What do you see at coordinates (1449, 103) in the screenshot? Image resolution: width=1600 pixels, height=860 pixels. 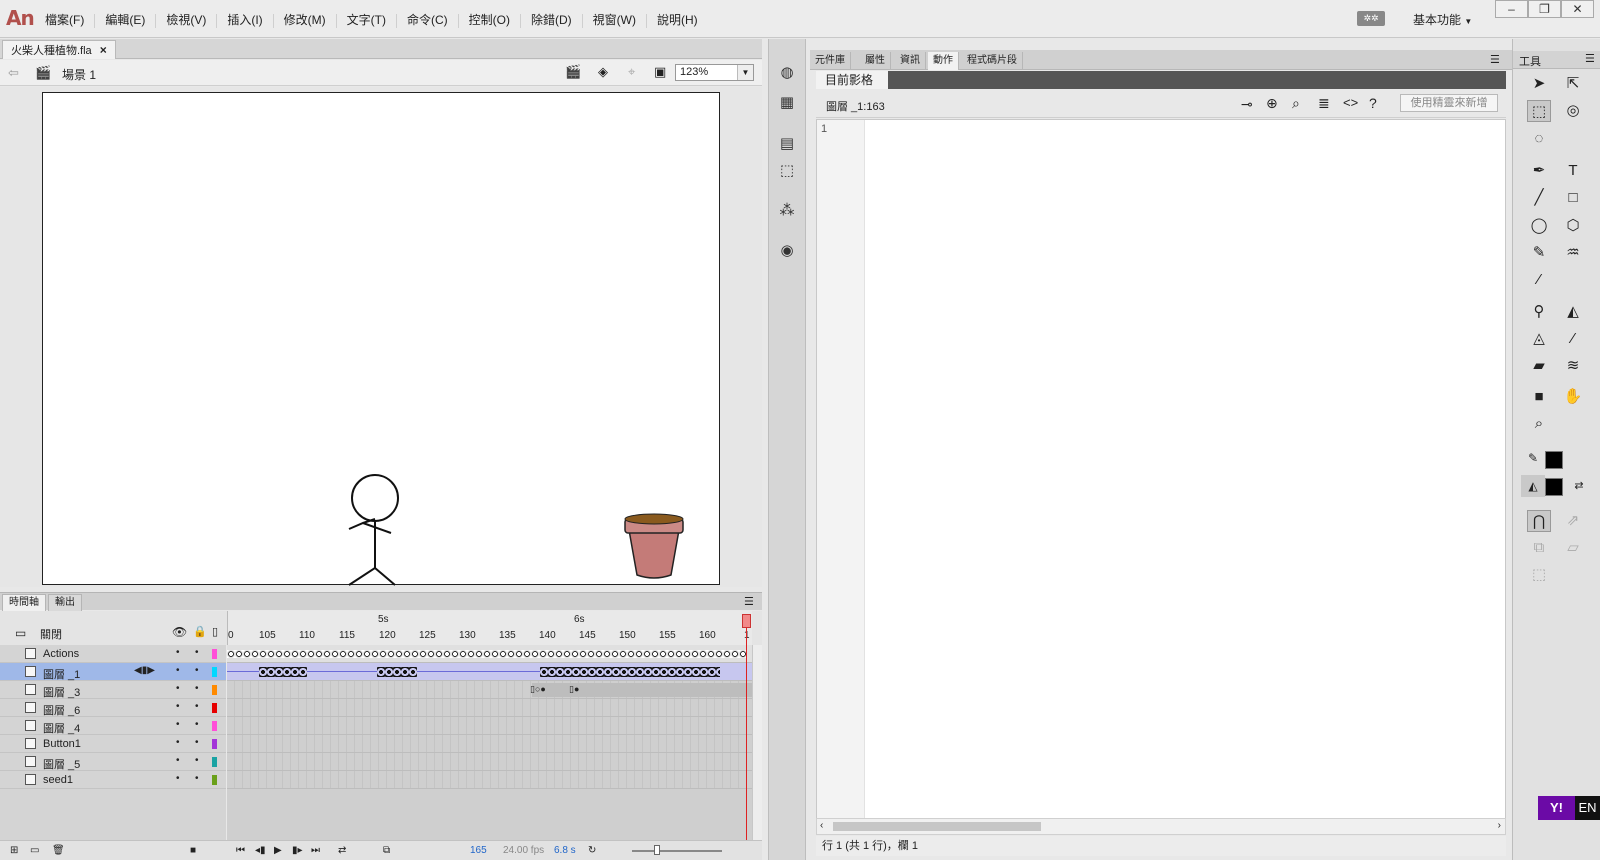 I see `add-using-wizard-button: 使用精靈來新增` at bounding box center [1449, 103].